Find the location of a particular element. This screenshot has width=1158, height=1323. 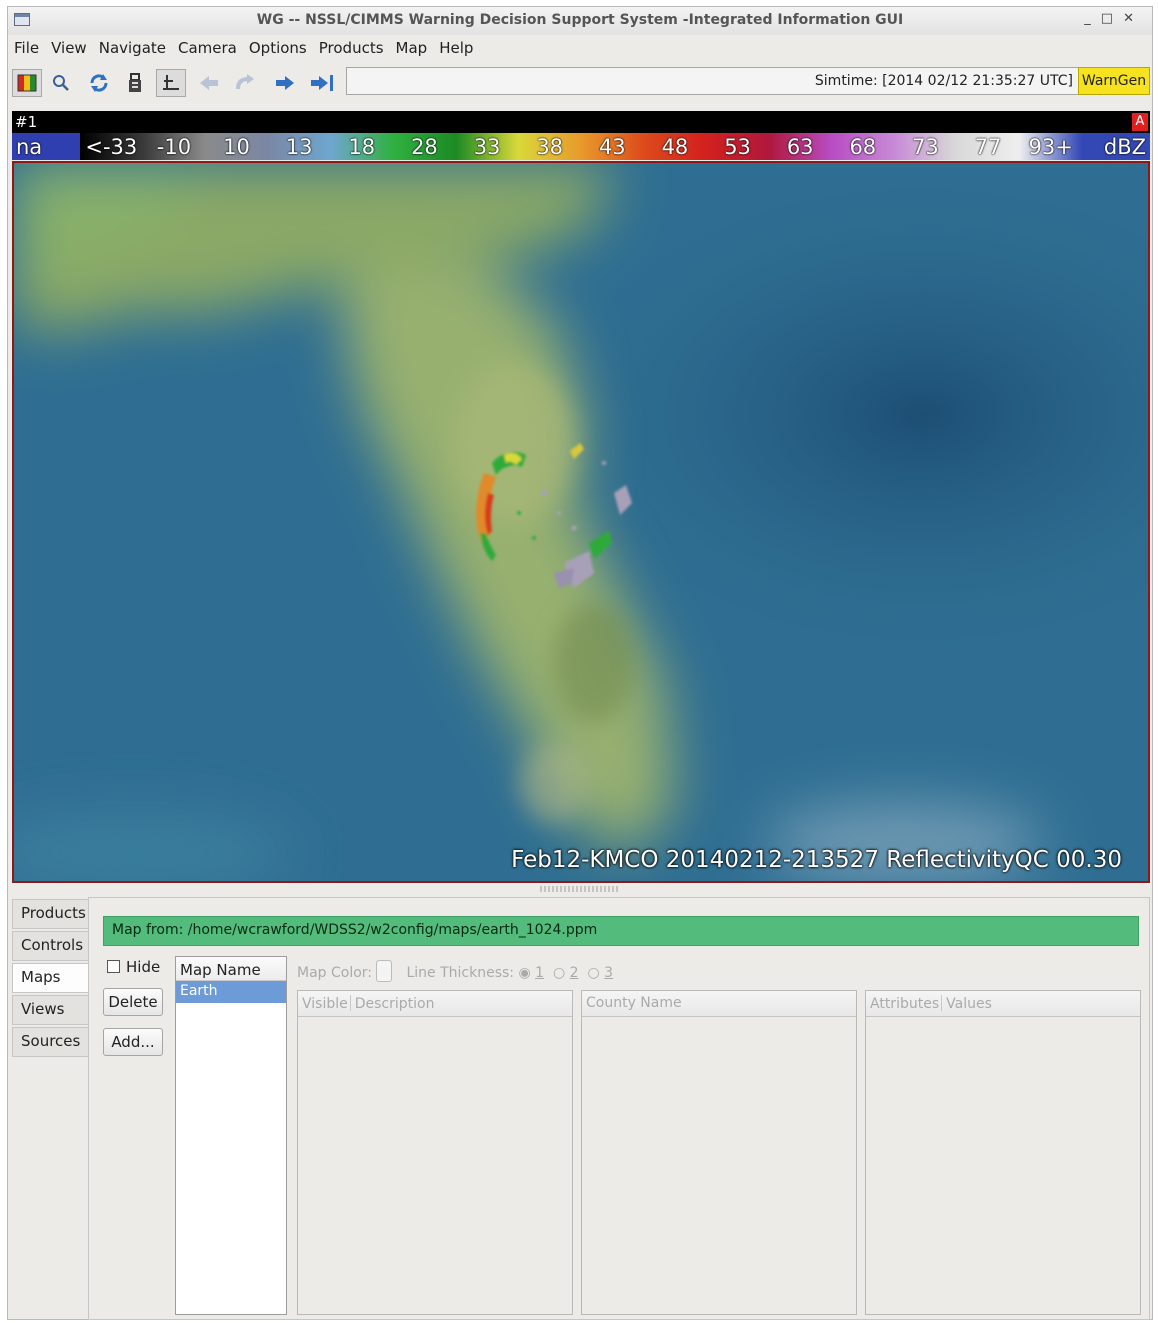

thickness-radio-3: ○ 3 is located at coordinates (600, 973).